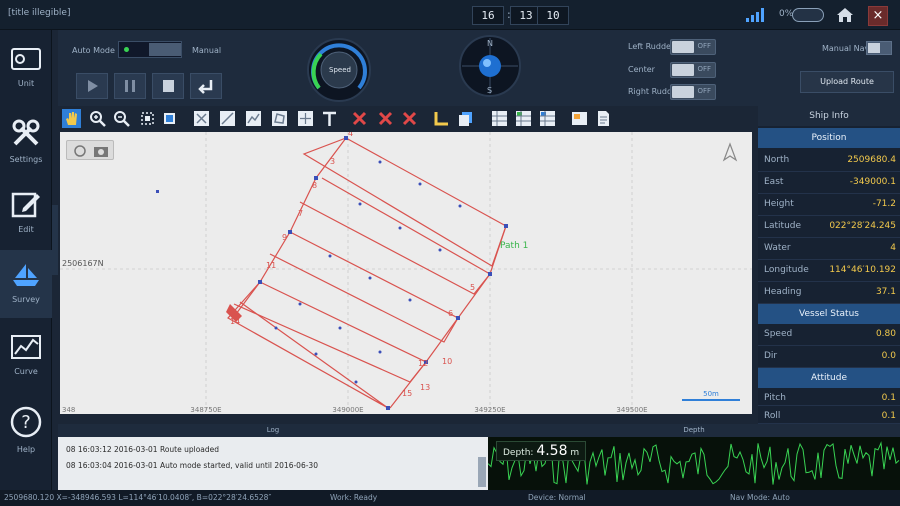  Describe the element at coordinates (305, 118) in the screenshot. I see `tool-draw-grid` at that location.